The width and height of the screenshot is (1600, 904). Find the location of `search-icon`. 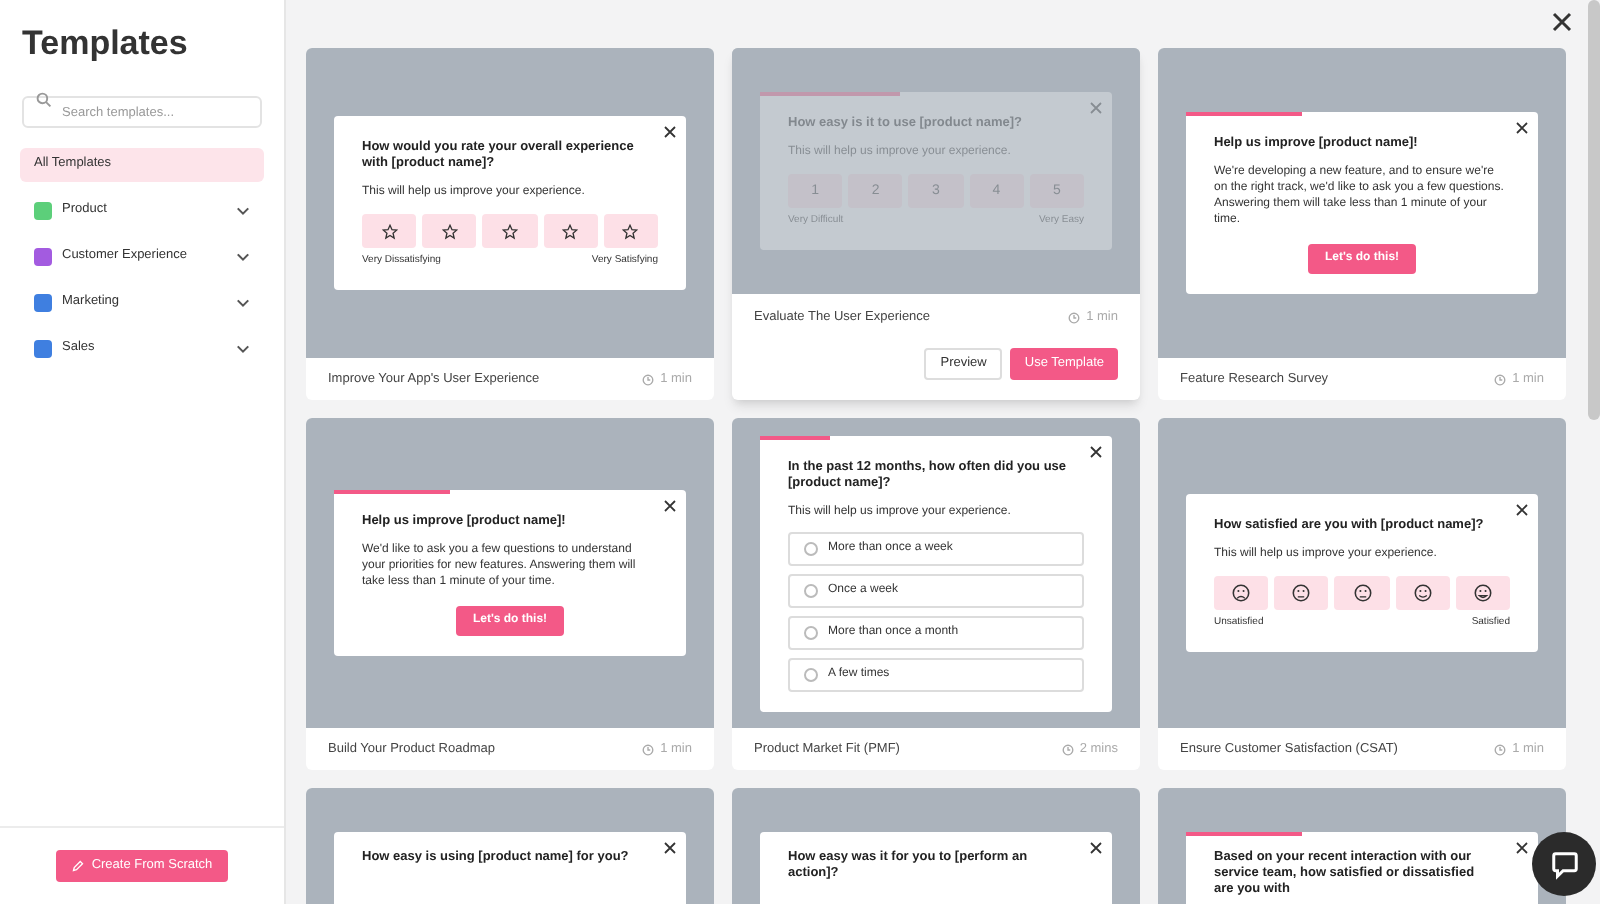

search-icon is located at coordinates (44, 99).